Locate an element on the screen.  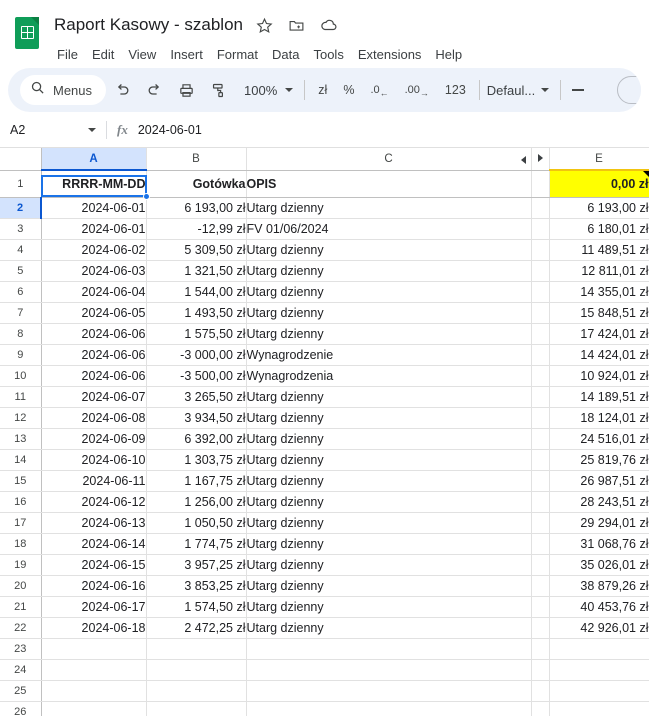
cell-a: 2024-06-11 is located at coordinates (94, 481).